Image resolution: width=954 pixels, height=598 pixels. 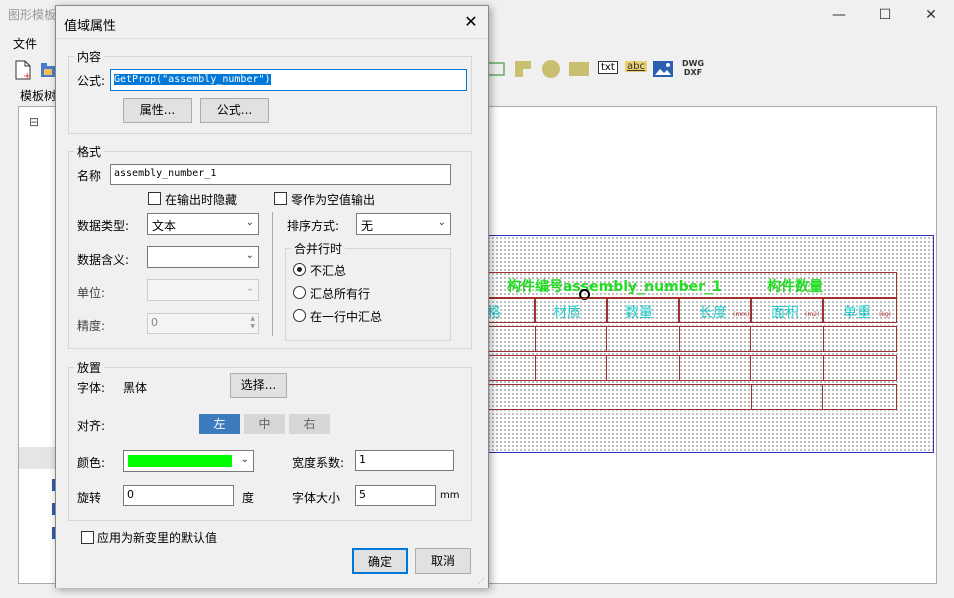 I want to click on data-type-value: 文本, so click(x=164, y=226).